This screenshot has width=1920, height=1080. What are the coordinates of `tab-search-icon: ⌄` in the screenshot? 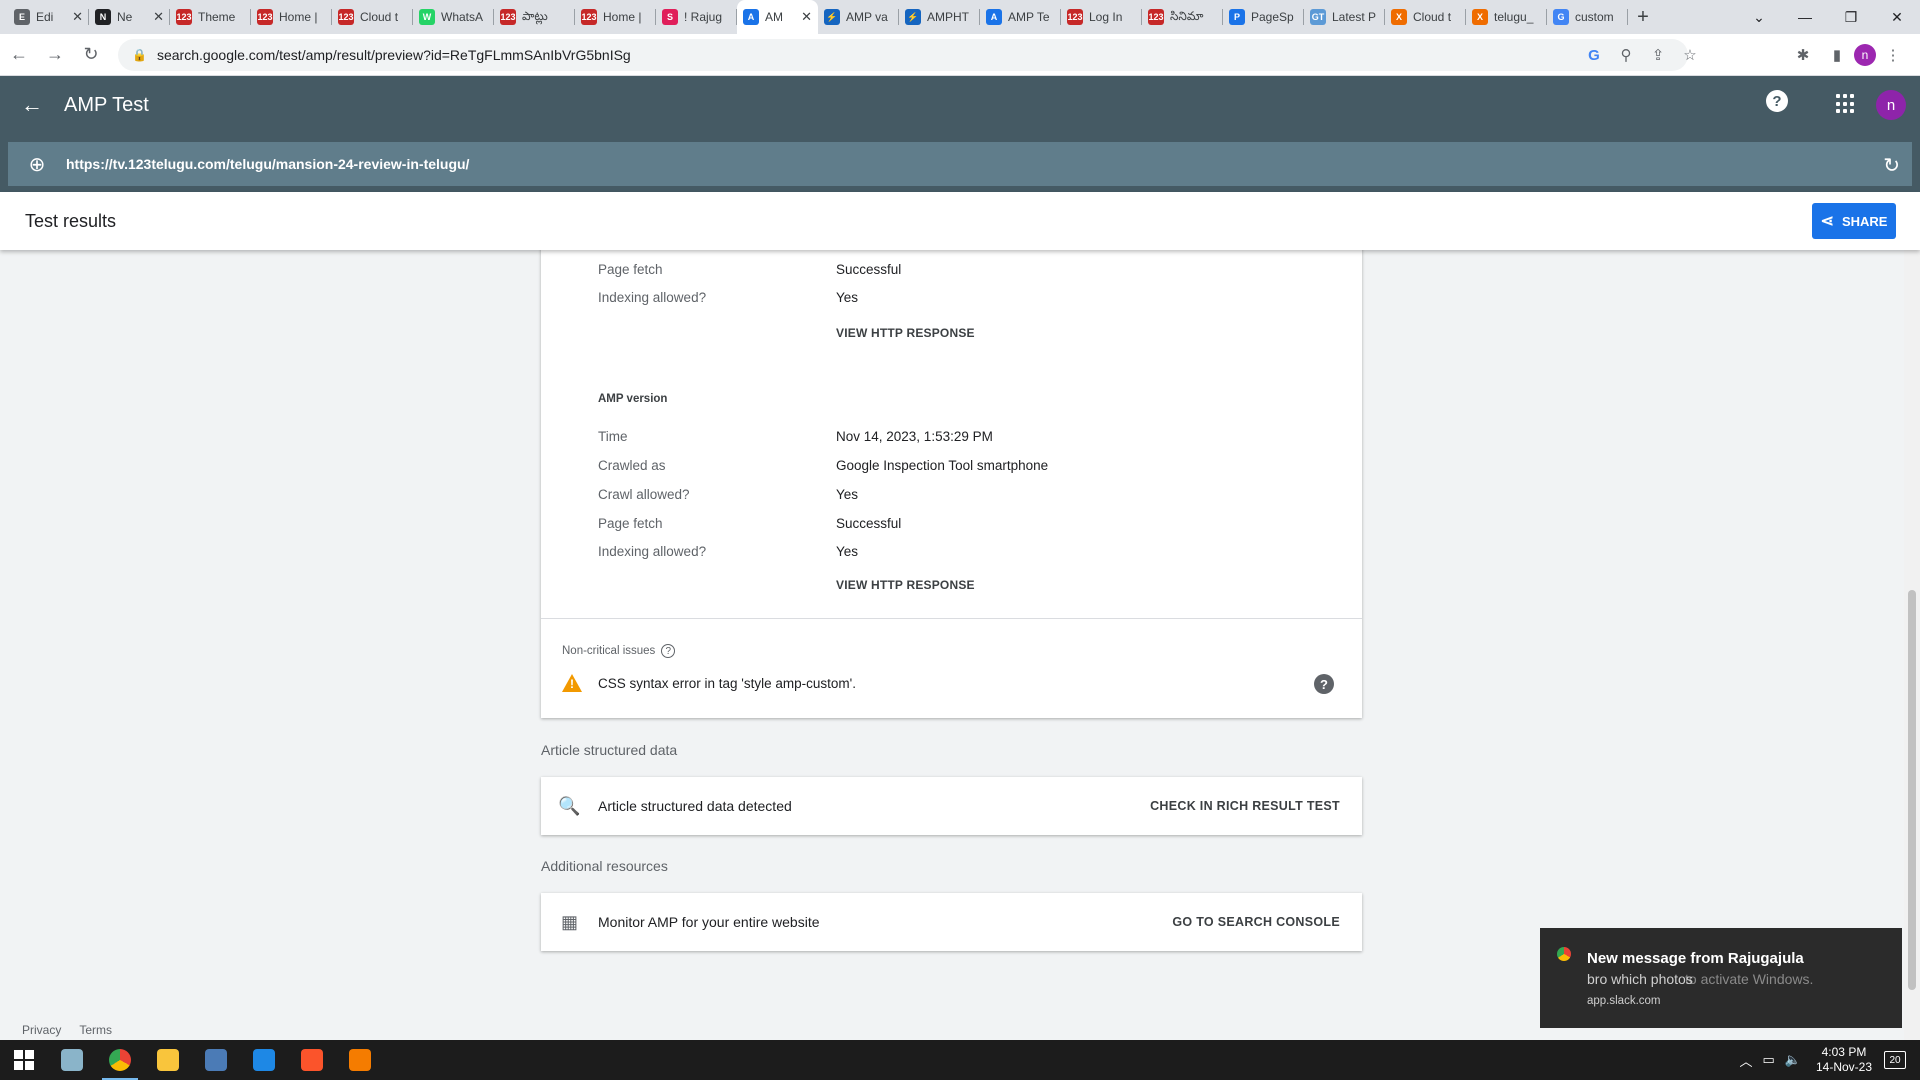 It's located at (1759, 17).